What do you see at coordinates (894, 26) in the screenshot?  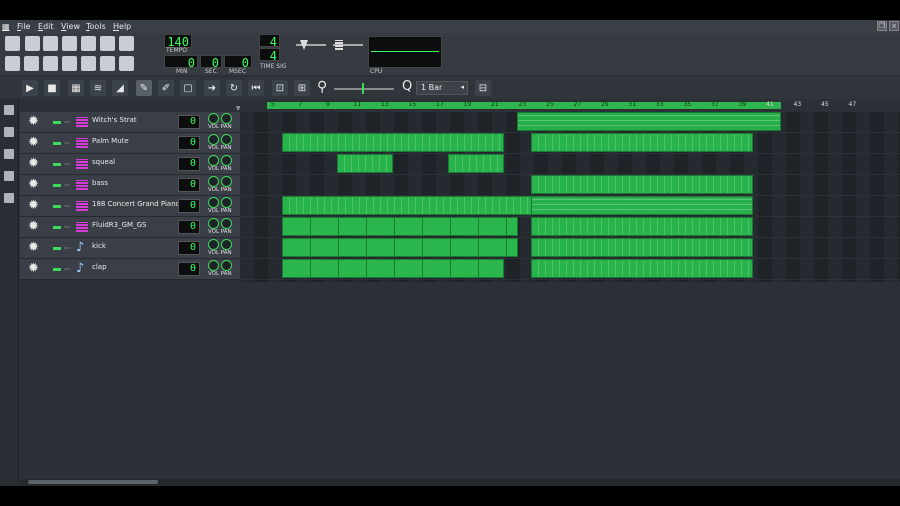 I see `close-icon: ×` at bounding box center [894, 26].